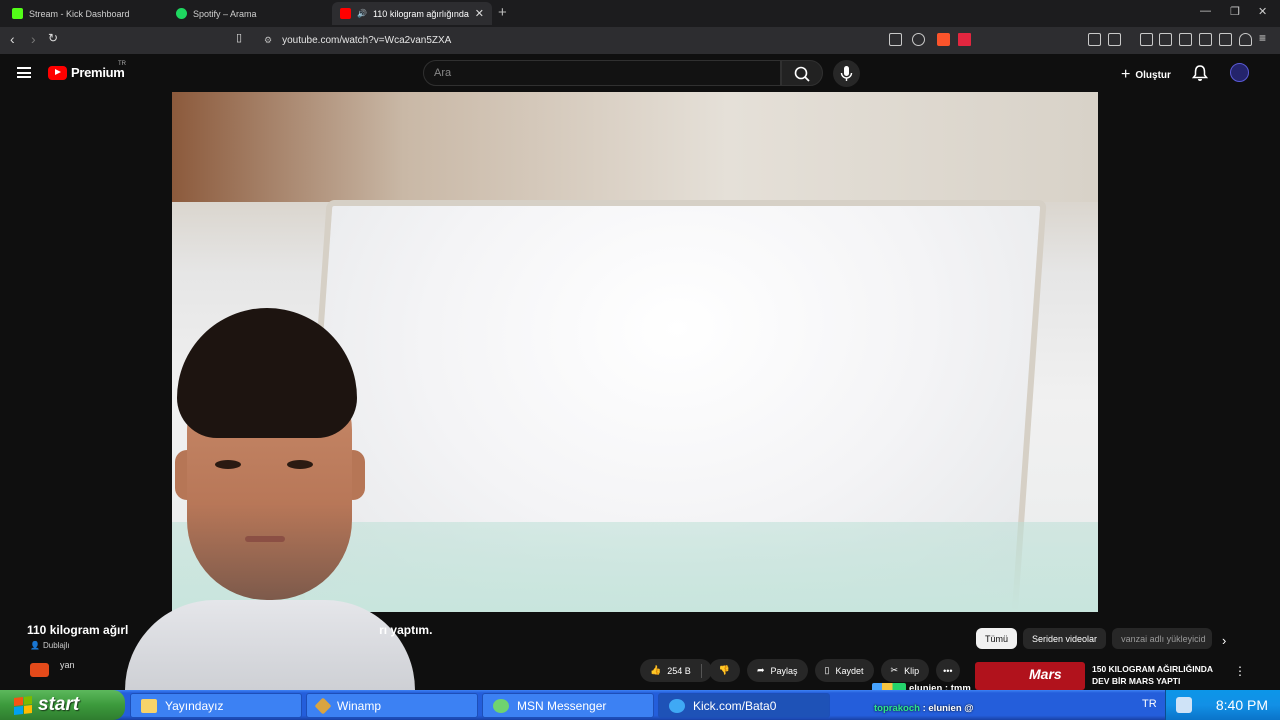 This screenshot has height=720, width=1280. What do you see at coordinates (1165, 39) in the screenshot?
I see `media-icon` at bounding box center [1165, 39].